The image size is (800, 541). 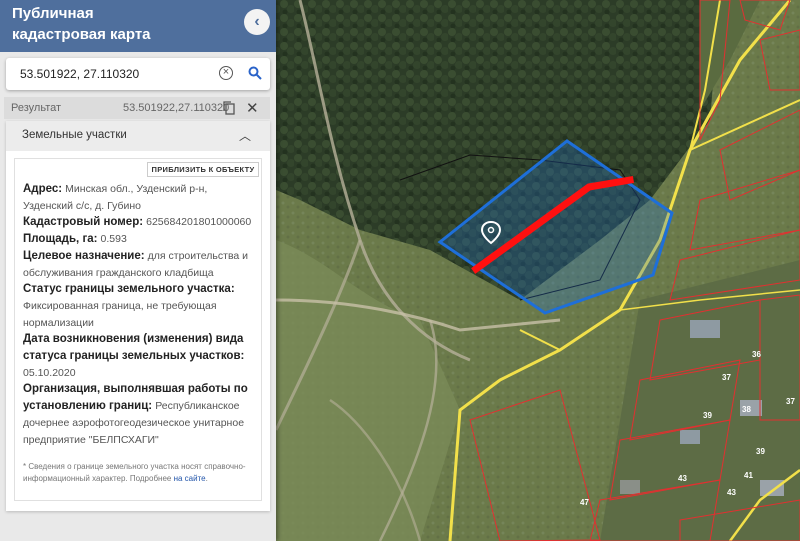 I want to click on result-coords: 53.501922,27.110320, so click(x=176, y=108).